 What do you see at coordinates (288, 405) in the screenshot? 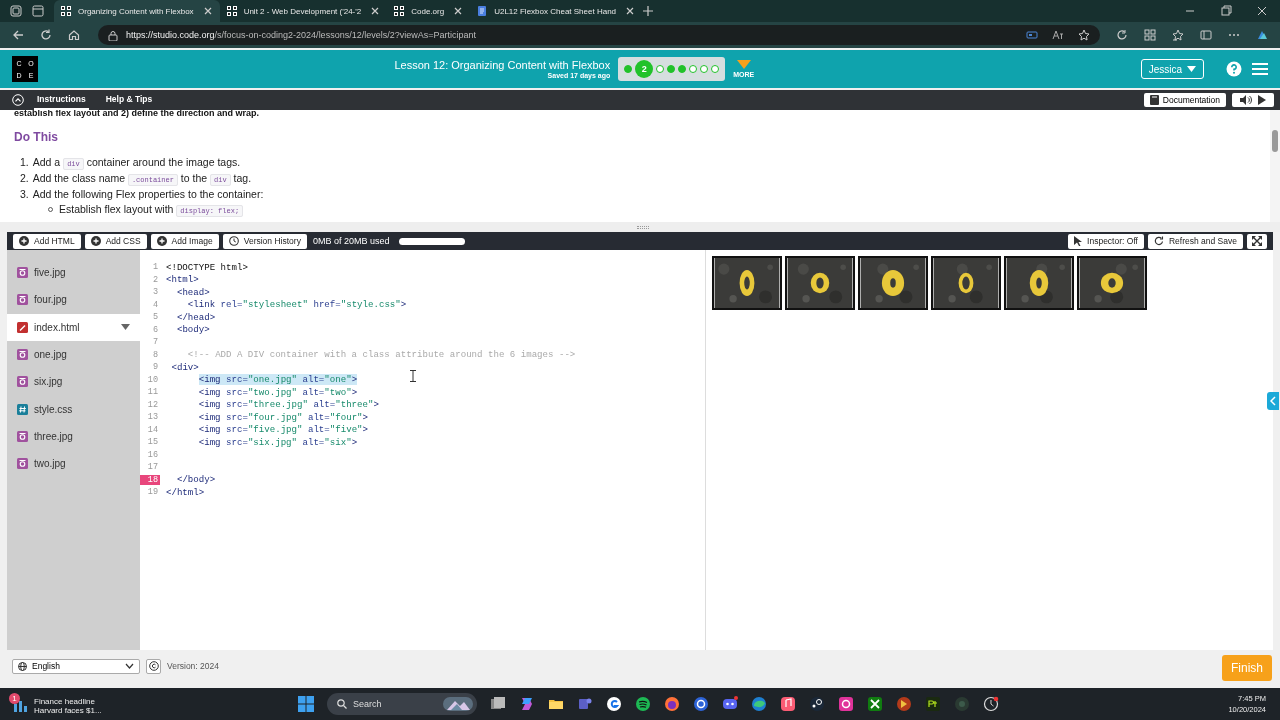
I see `code-line: <img src="three.jpg" alt="three">` at bounding box center [288, 405].